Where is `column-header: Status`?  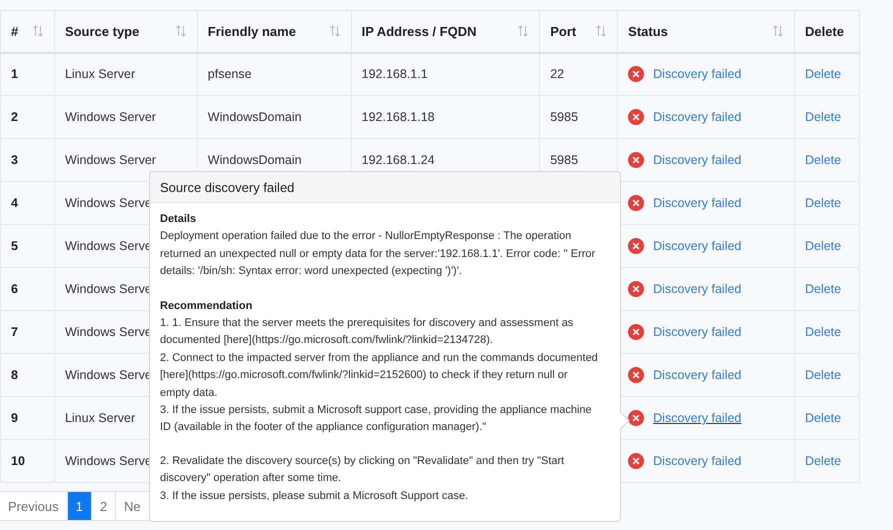 column-header: Status is located at coordinates (648, 31).